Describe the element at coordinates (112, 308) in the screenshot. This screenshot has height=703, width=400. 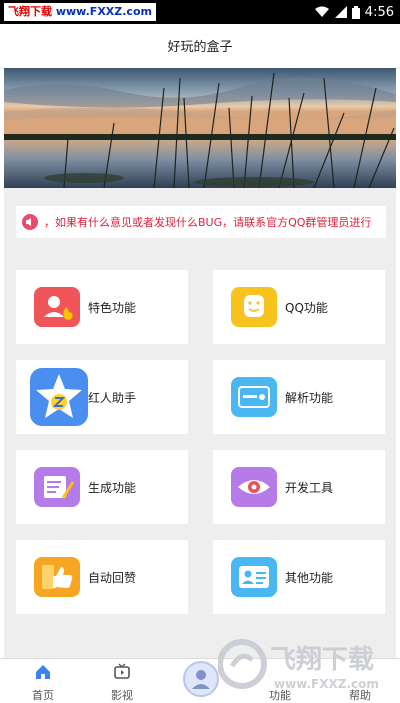
I see `feature-label: 特色功能` at that location.